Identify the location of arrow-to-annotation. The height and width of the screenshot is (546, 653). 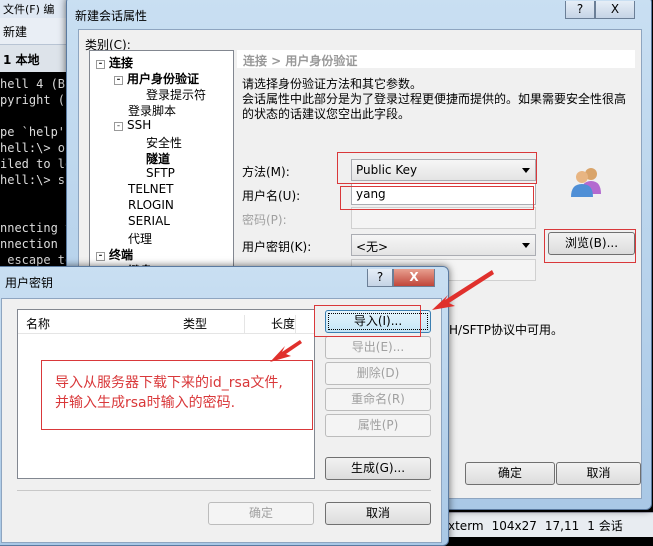
(286, 351).